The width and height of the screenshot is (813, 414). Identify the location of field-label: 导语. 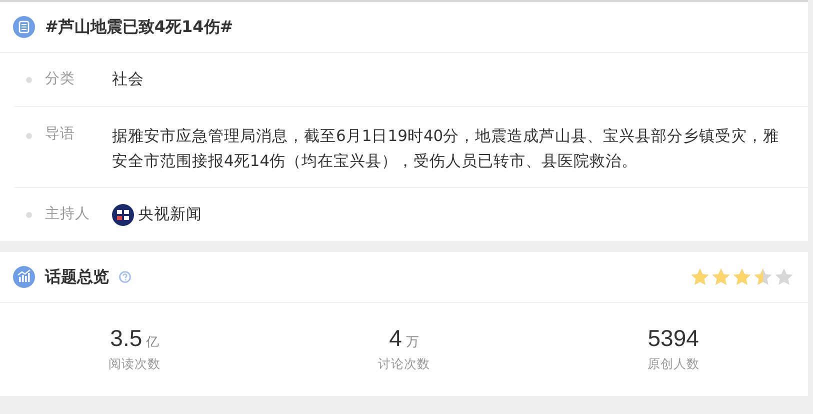
(60, 134).